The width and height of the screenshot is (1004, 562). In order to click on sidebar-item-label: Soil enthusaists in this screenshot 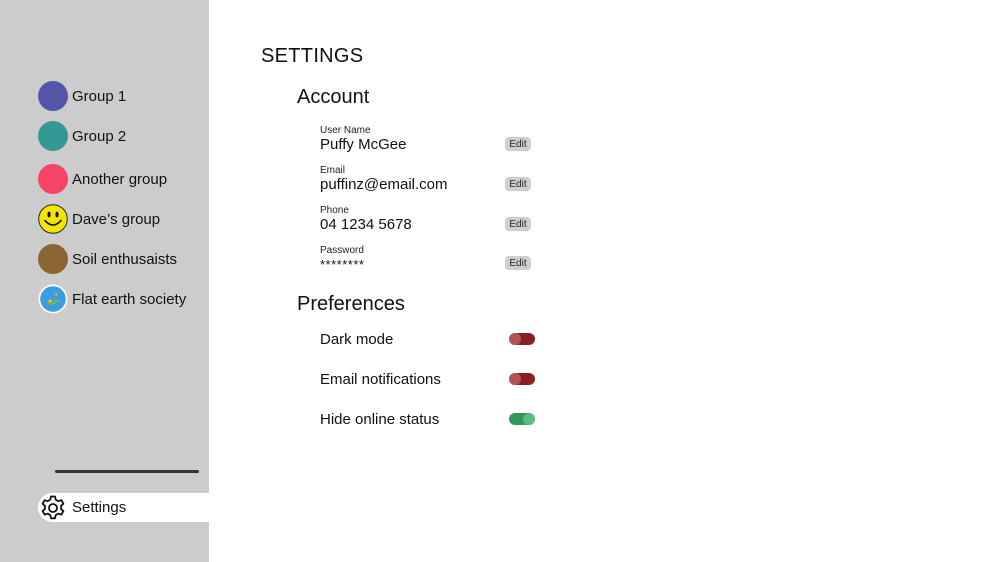, I will do `click(125, 259)`.